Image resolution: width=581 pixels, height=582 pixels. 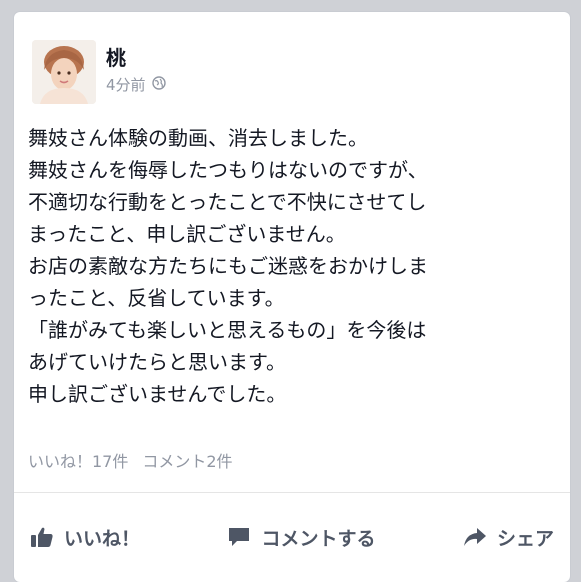 I want to click on post-meta: 4分前, so click(x=136, y=84).